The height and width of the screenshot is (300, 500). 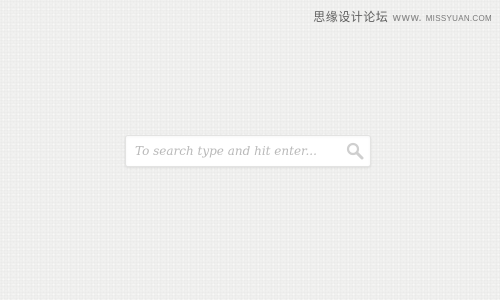 I want to click on watermark-site-name: 思缘设计论坛, so click(x=351, y=17).